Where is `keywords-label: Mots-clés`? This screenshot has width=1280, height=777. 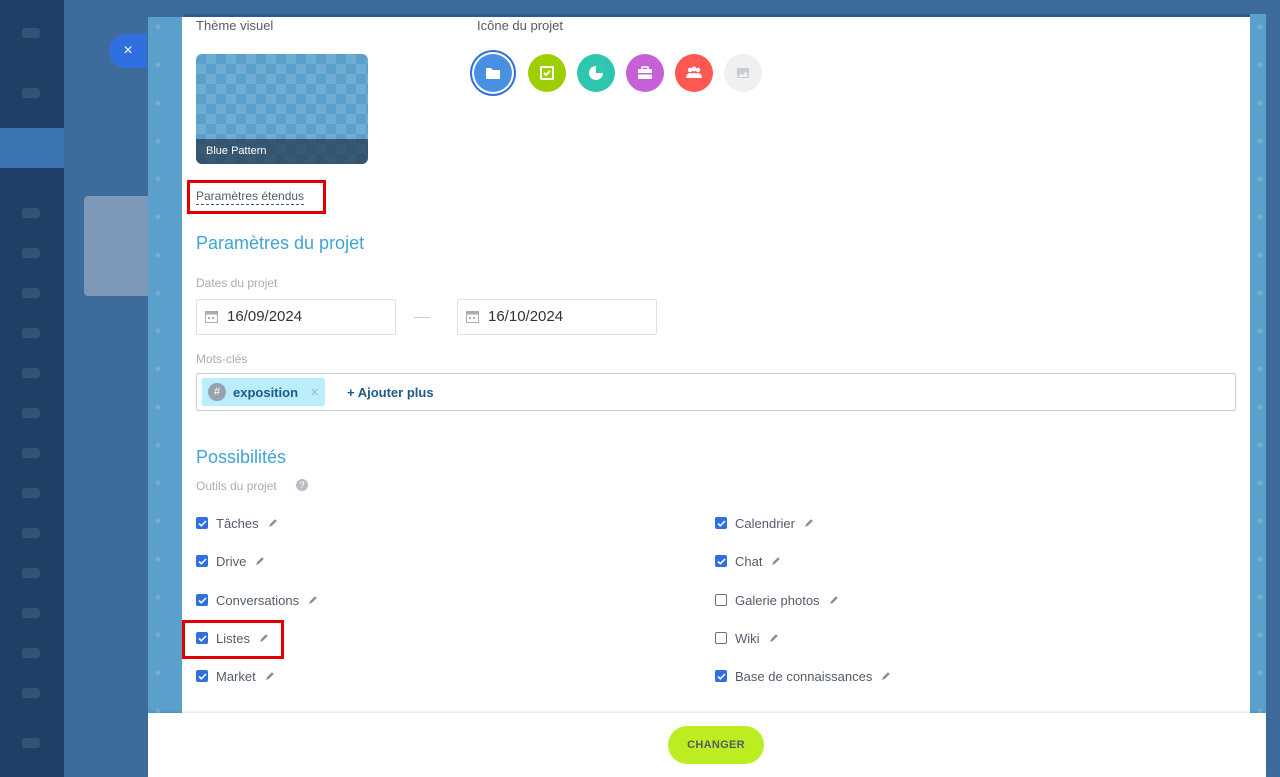
keywords-label: Mots-clés is located at coordinates (222, 359).